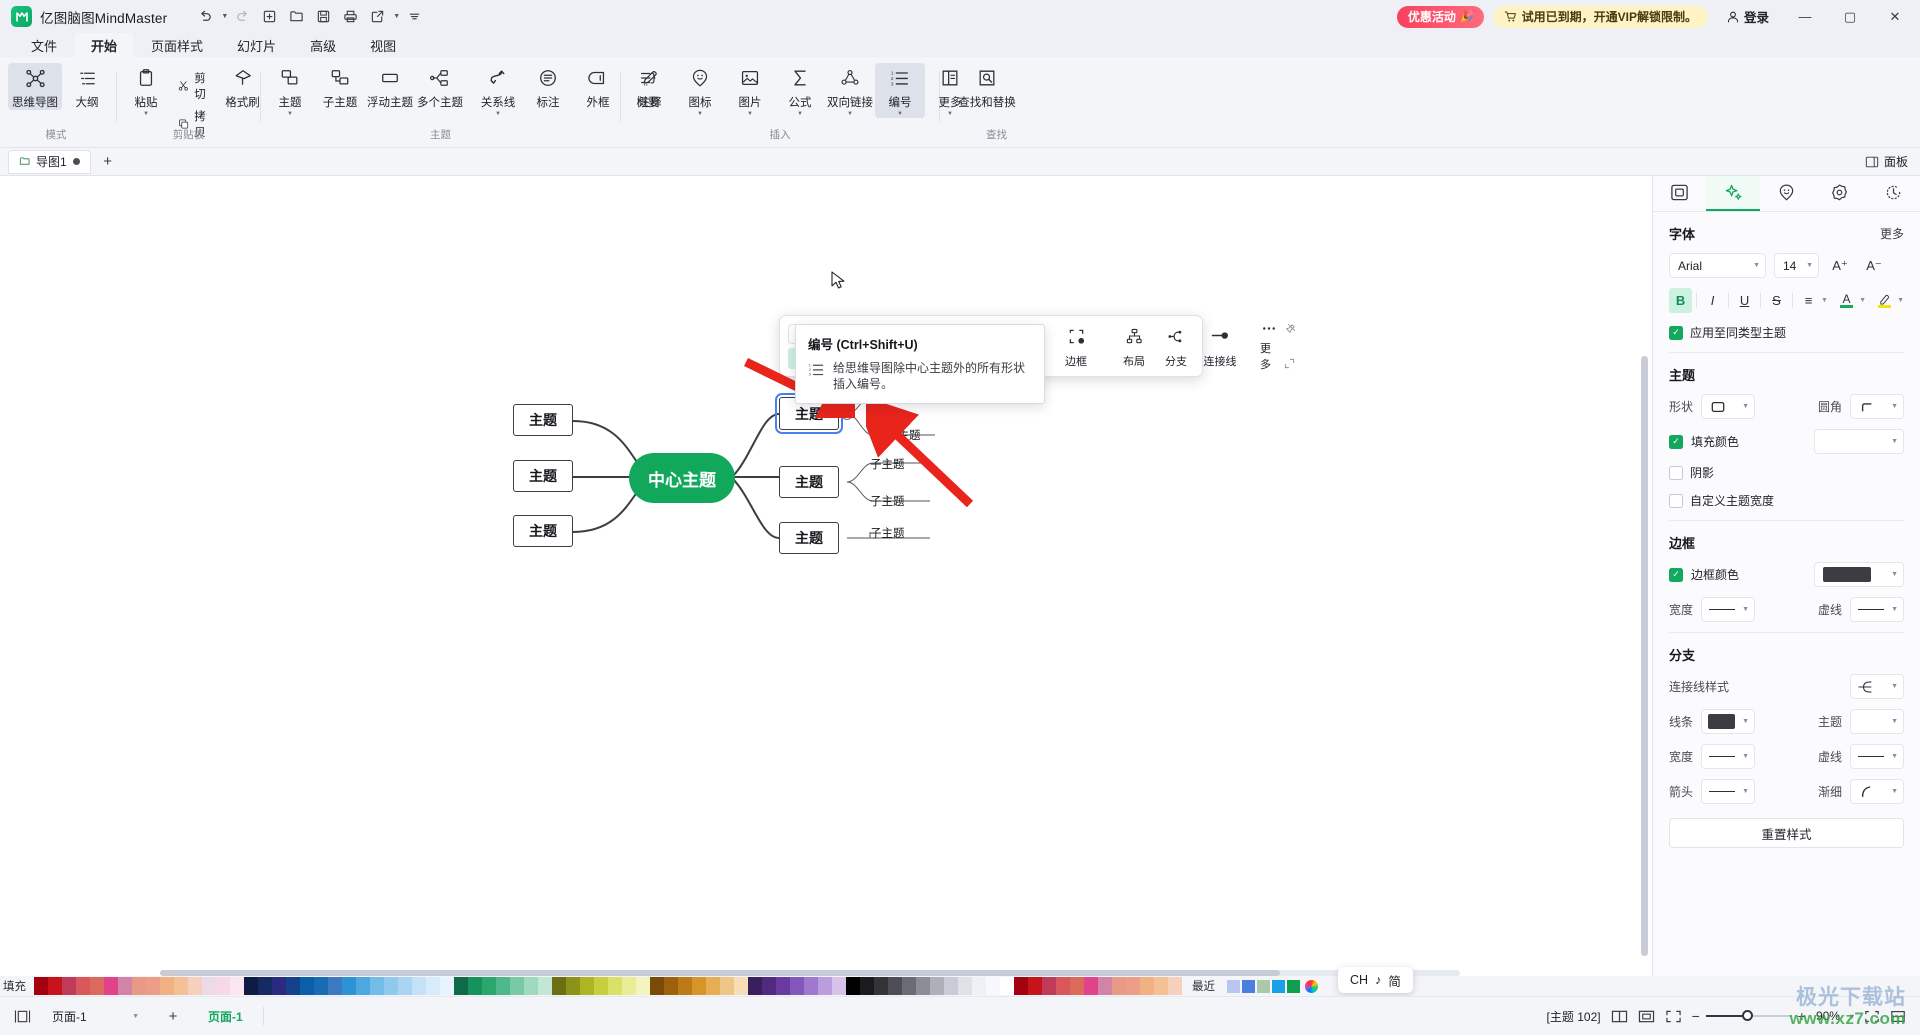 Image resolution: width=1920 pixels, height=1035 pixels. I want to click on shadow-checkbox: 阴影, so click(1786, 472).